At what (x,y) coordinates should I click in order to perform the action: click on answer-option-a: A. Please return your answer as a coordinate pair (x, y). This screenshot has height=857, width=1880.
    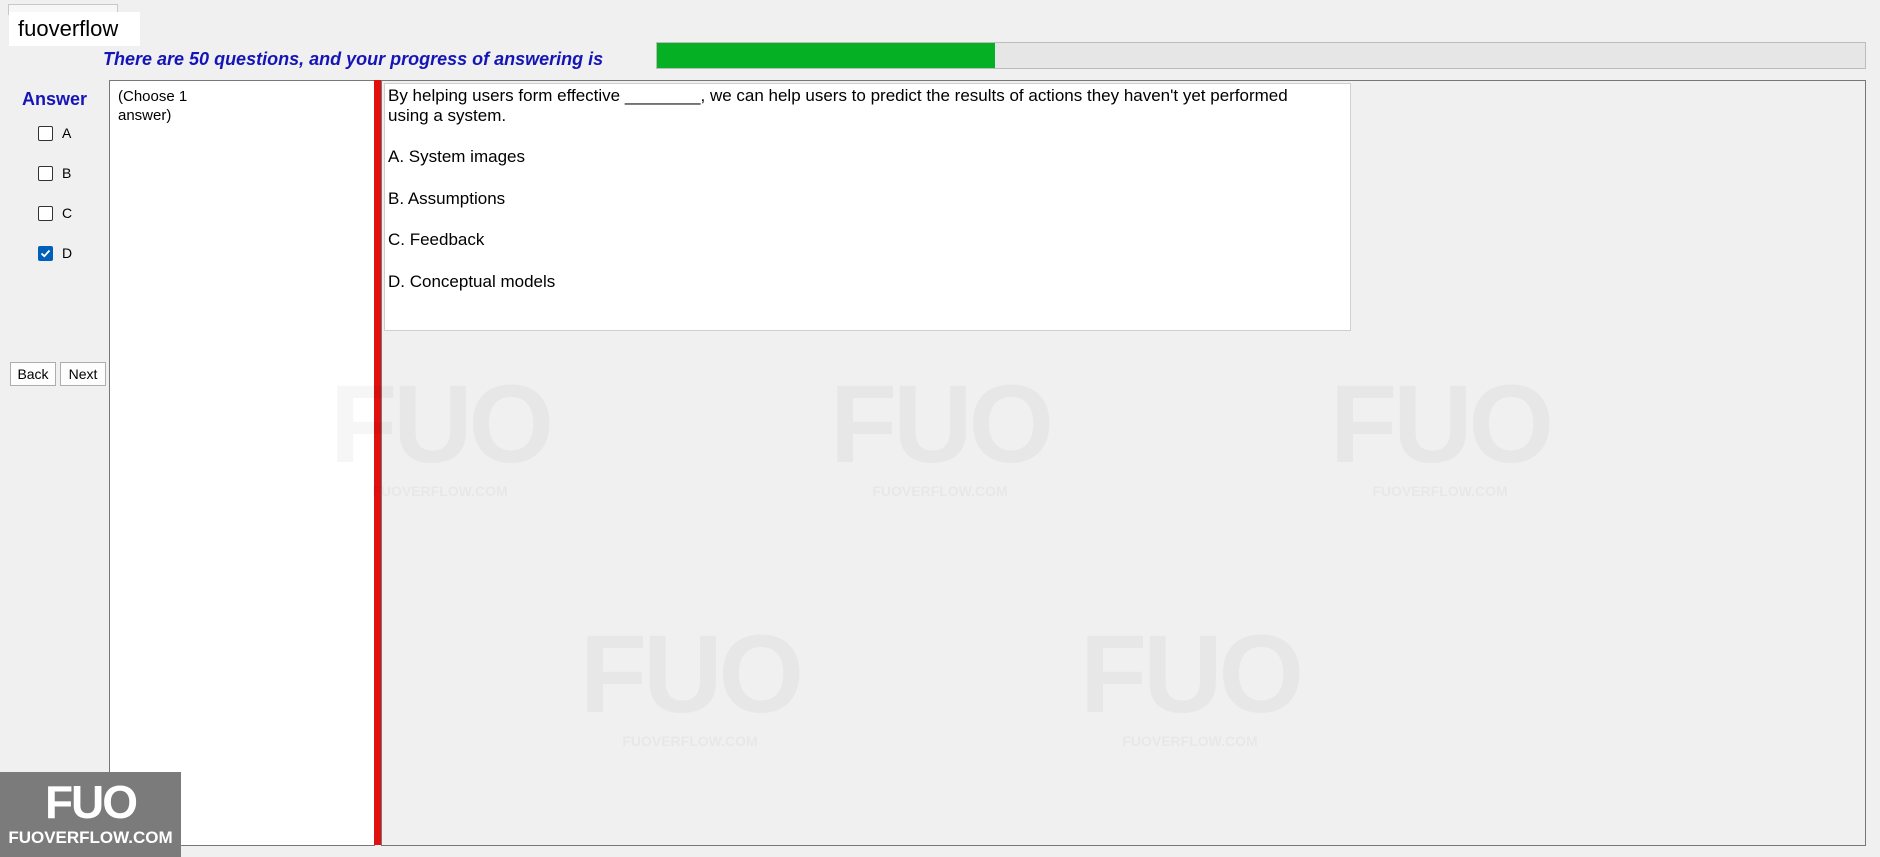
    Looking at the image, I should click on (54, 133).